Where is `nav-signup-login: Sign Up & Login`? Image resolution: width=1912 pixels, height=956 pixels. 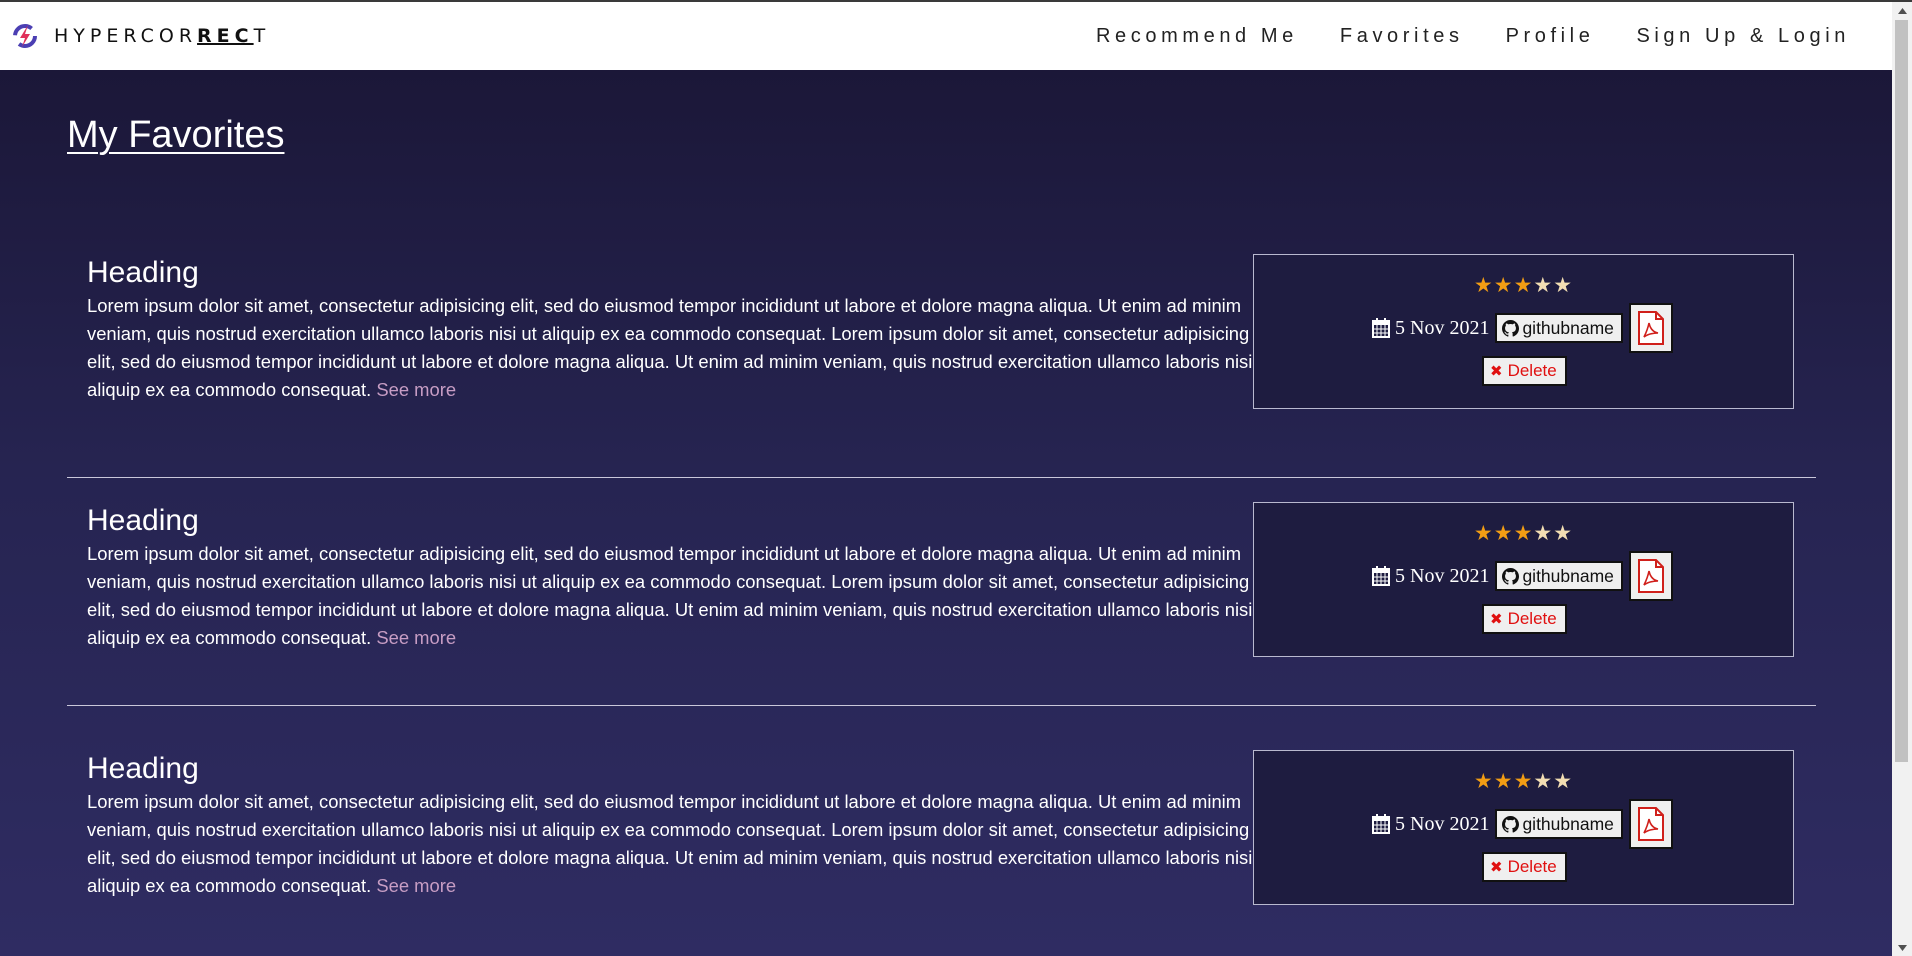 nav-signup-login: Sign Up & Login is located at coordinates (1743, 36).